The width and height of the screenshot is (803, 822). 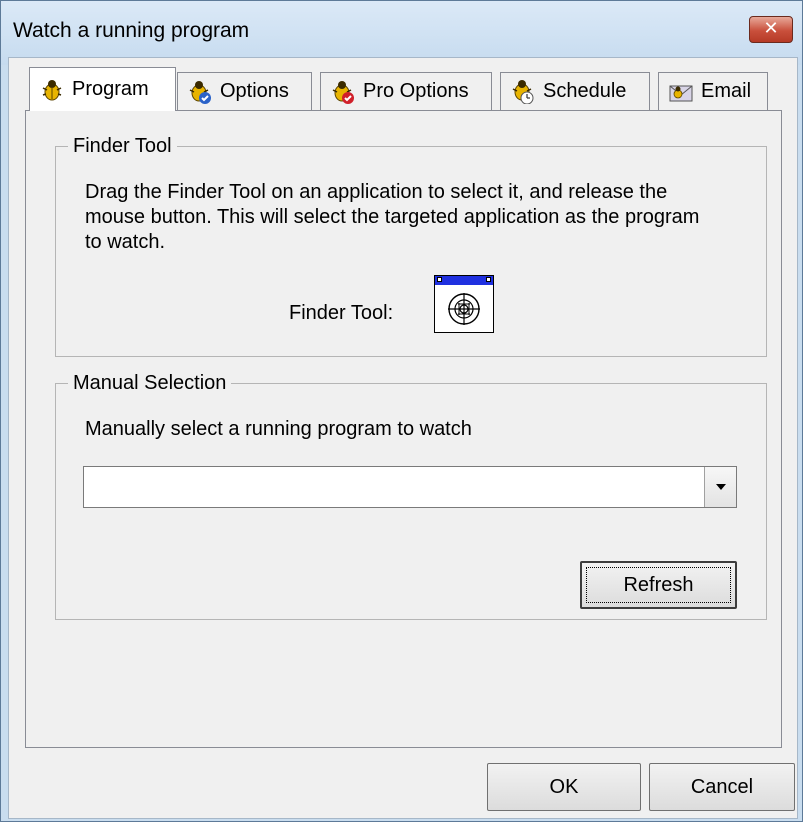 I want to click on ok-button: OK, so click(x=564, y=787).